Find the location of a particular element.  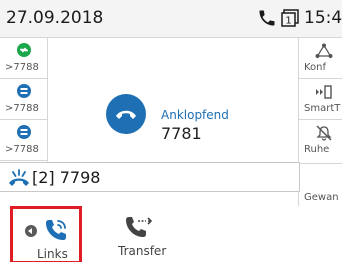

end-call-icon is located at coordinates (126, 114).